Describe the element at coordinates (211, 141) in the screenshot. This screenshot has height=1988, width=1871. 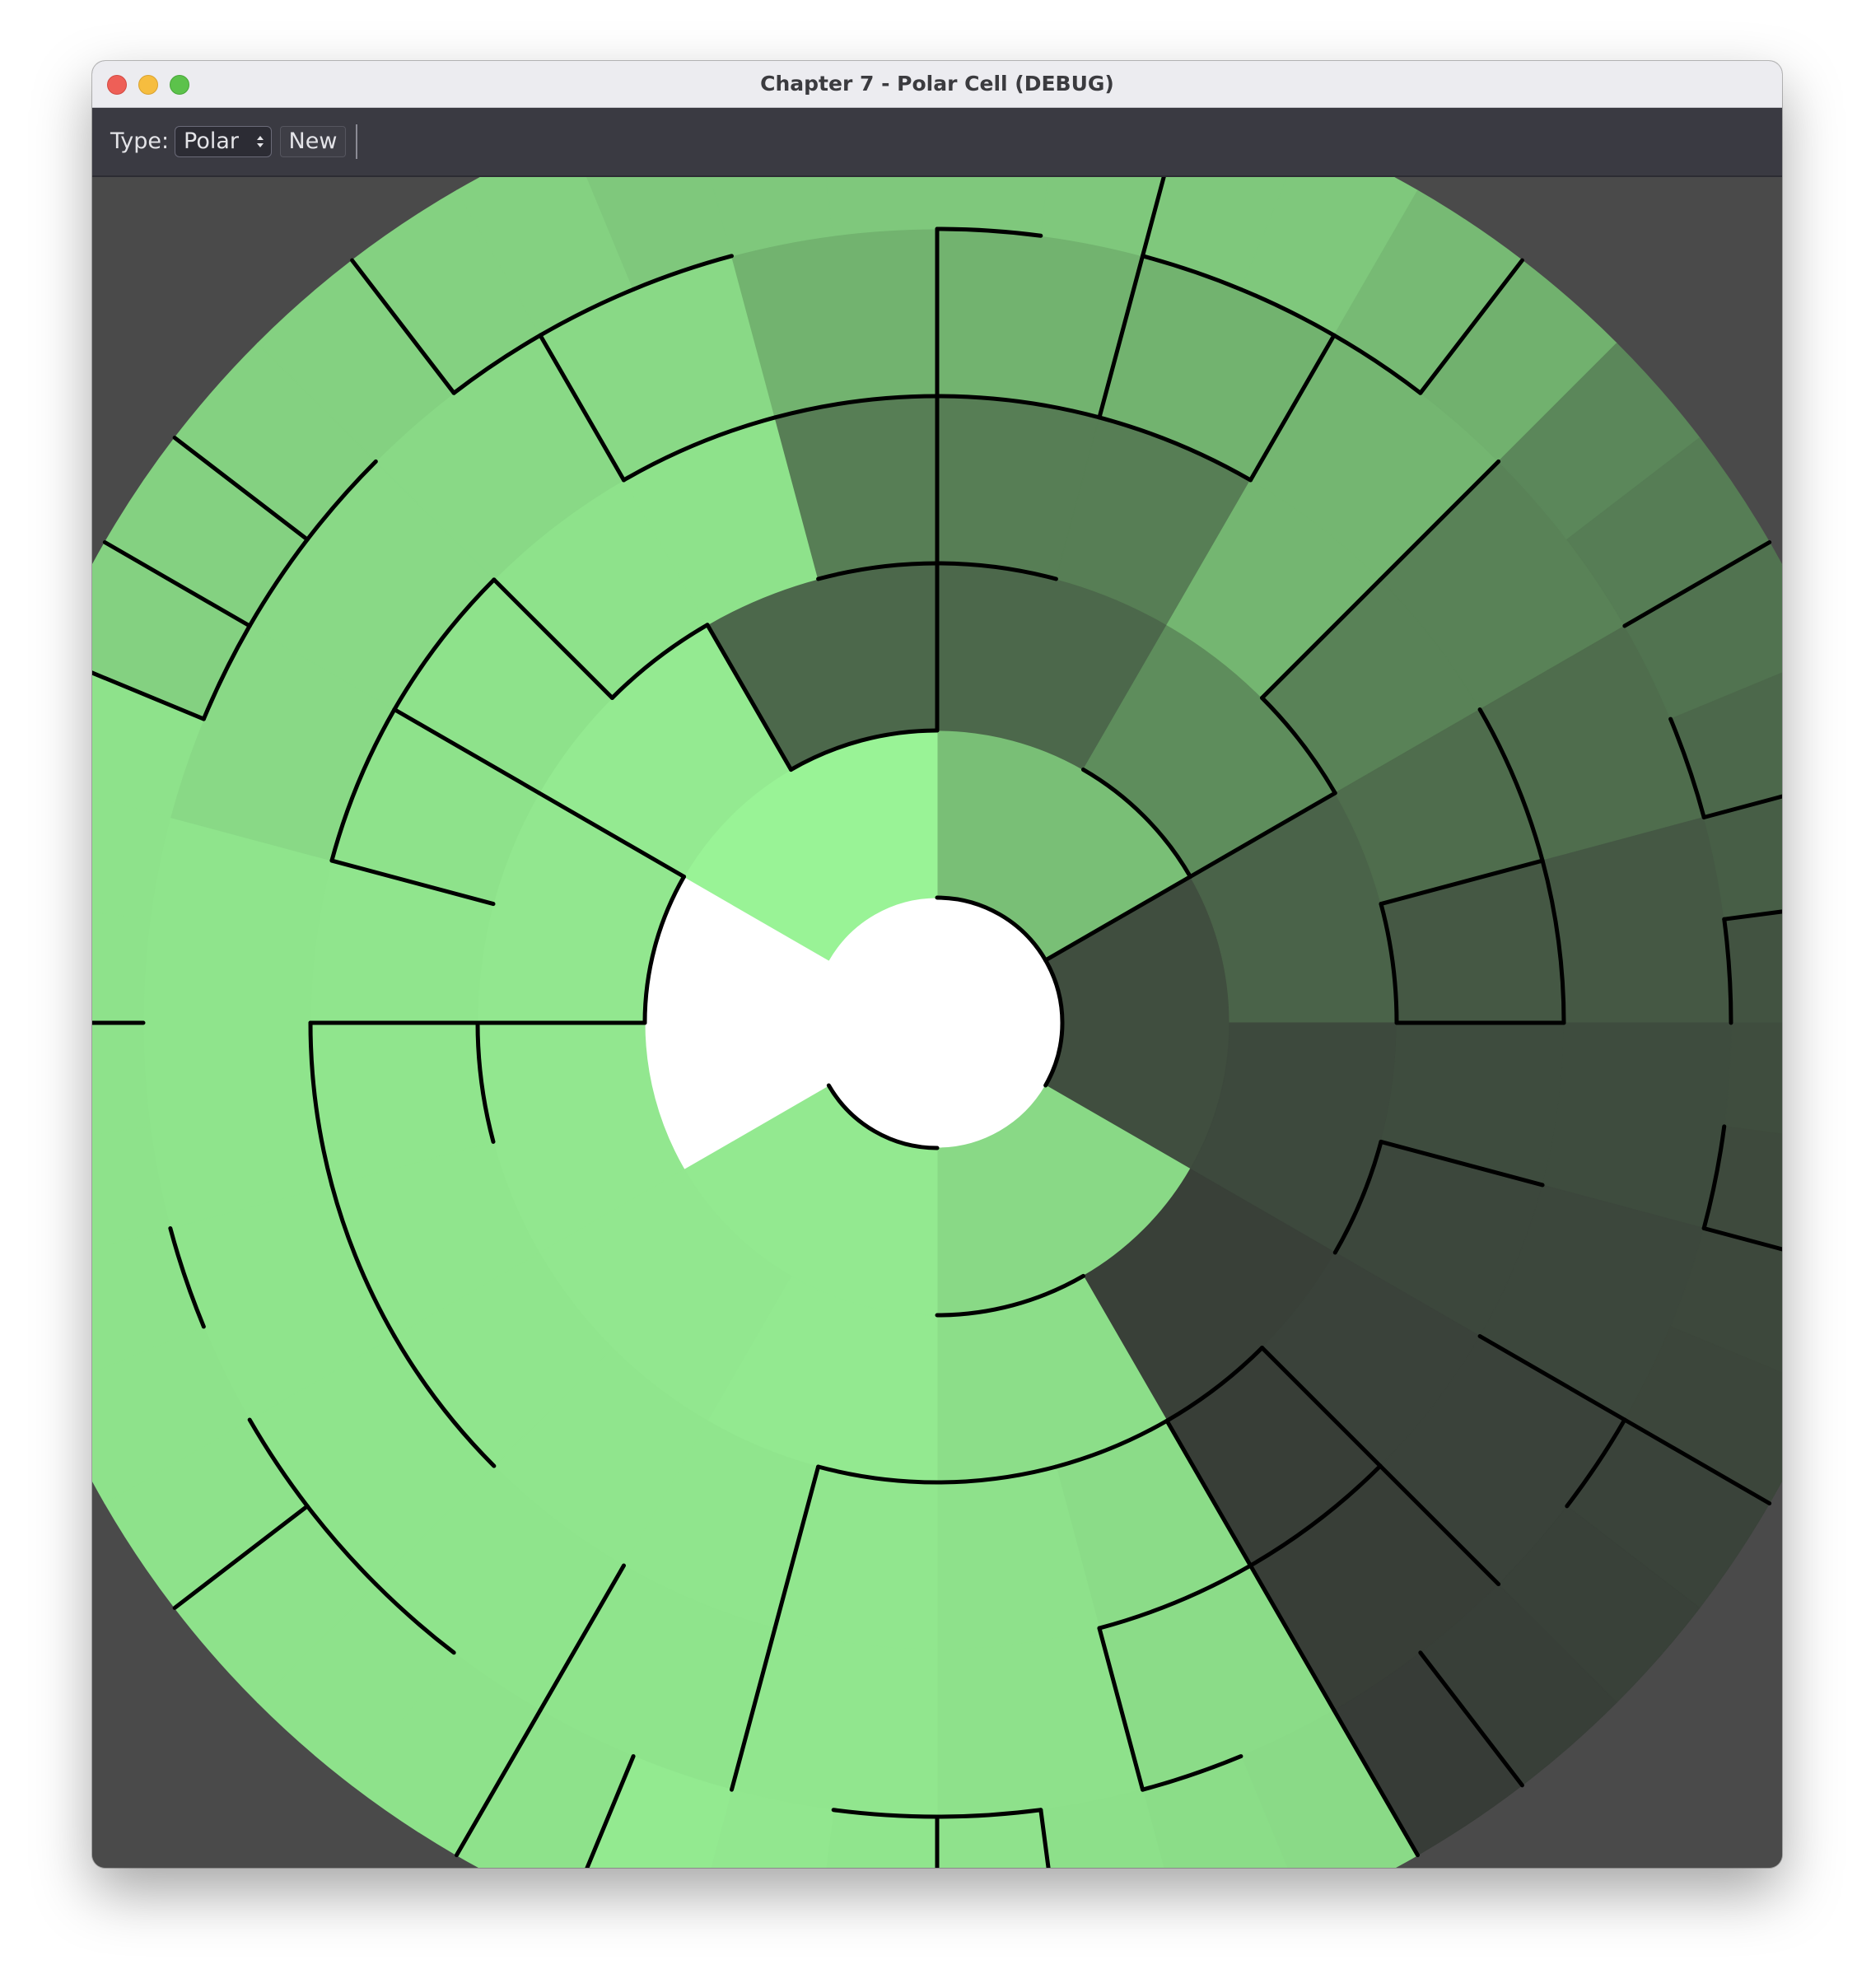
I see `grid-type-select-value: Polar` at that location.